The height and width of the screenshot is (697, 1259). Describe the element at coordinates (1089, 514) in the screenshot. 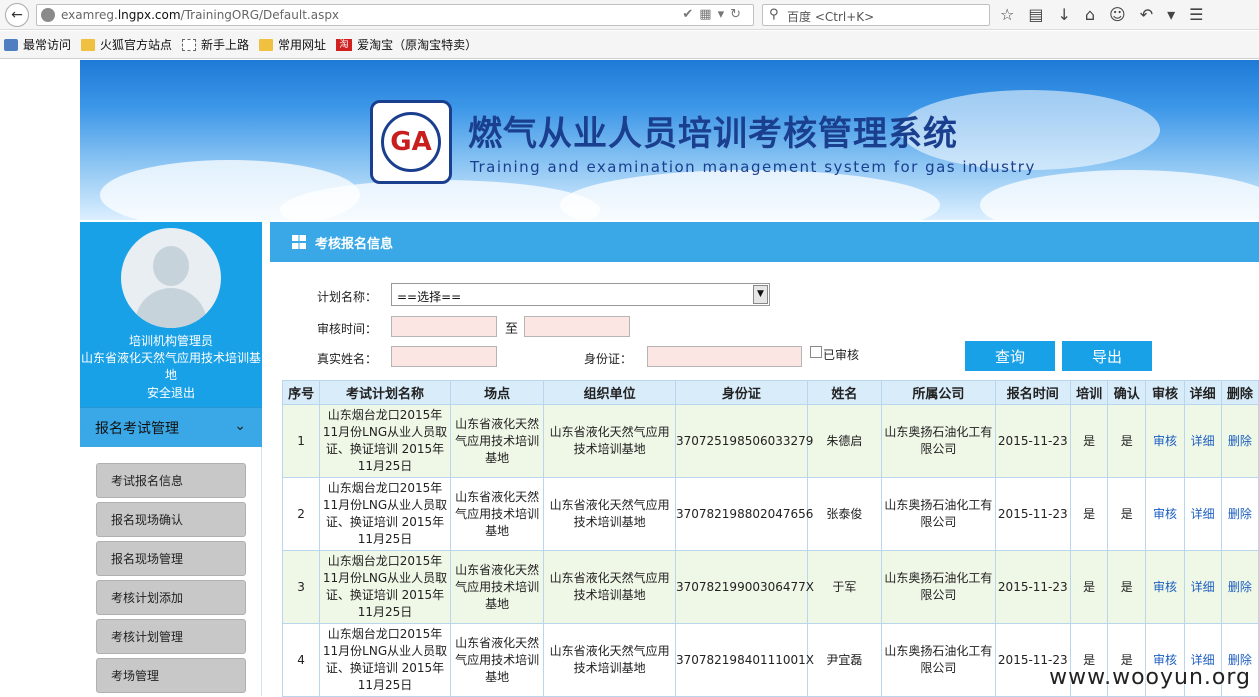

I see `cell-train: 是` at that location.